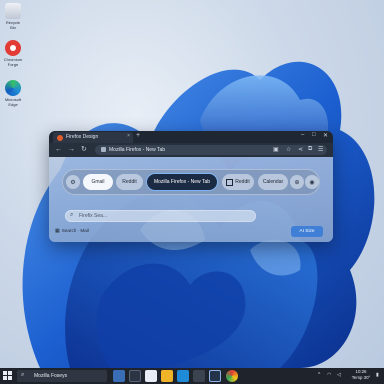 The width and height of the screenshot is (384, 384). What do you see at coordinates (242, 182) in the screenshot?
I see `shortcut-label: Reddit` at bounding box center [242, 182].